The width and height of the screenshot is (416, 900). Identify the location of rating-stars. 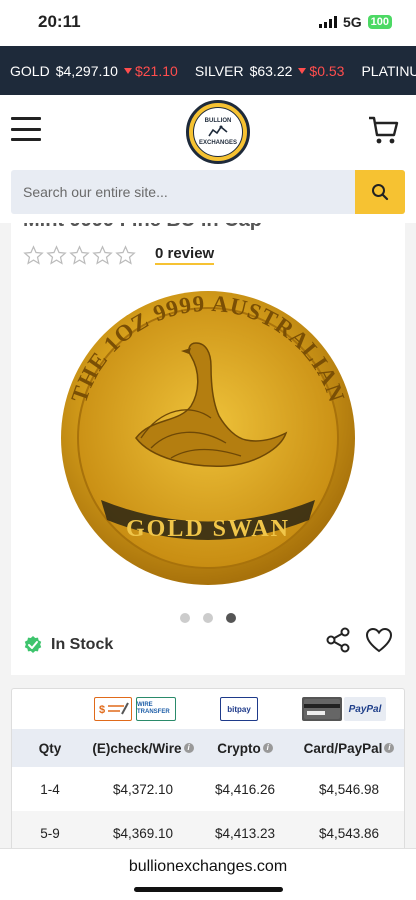
(79, 255).